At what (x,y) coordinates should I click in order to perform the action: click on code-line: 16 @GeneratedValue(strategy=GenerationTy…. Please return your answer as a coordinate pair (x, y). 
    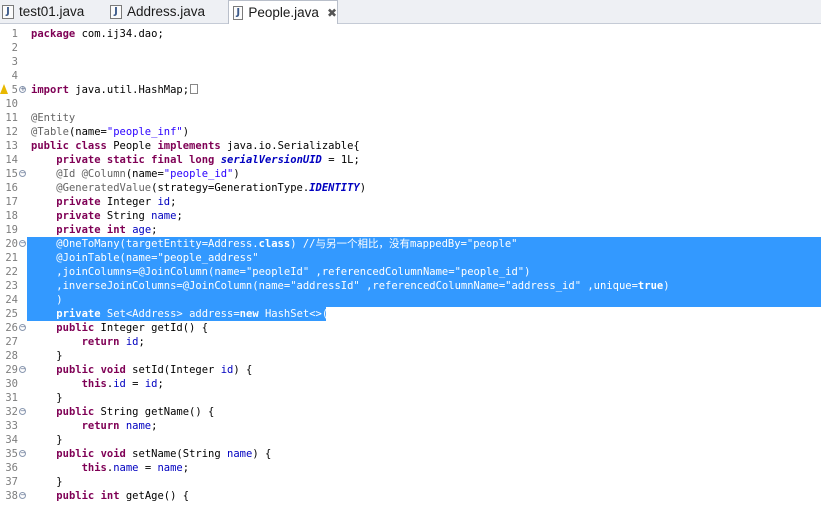
    Looking at the image, I should click on (410, 188).